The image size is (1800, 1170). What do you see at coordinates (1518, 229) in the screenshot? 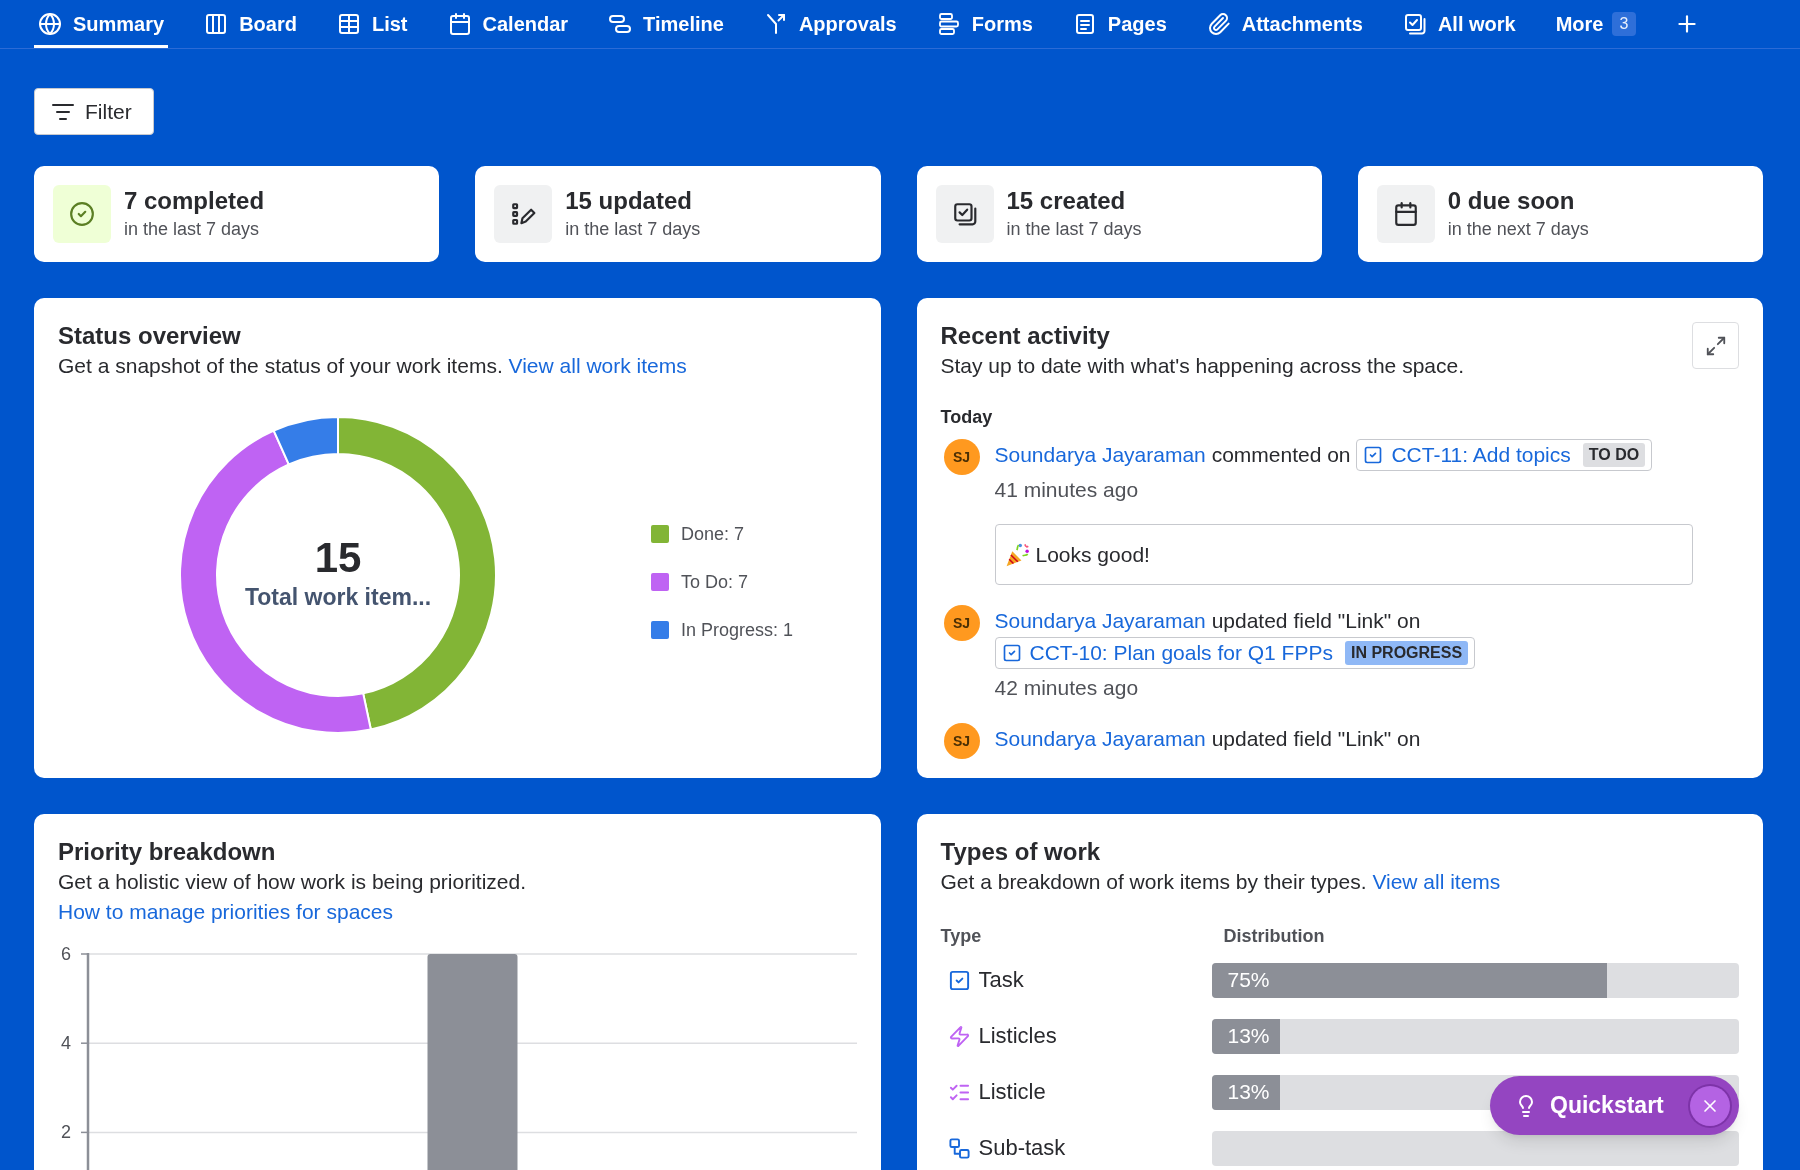
I see `stat-subtitle: in the next 7 days` at bounding box center [1518, 229].